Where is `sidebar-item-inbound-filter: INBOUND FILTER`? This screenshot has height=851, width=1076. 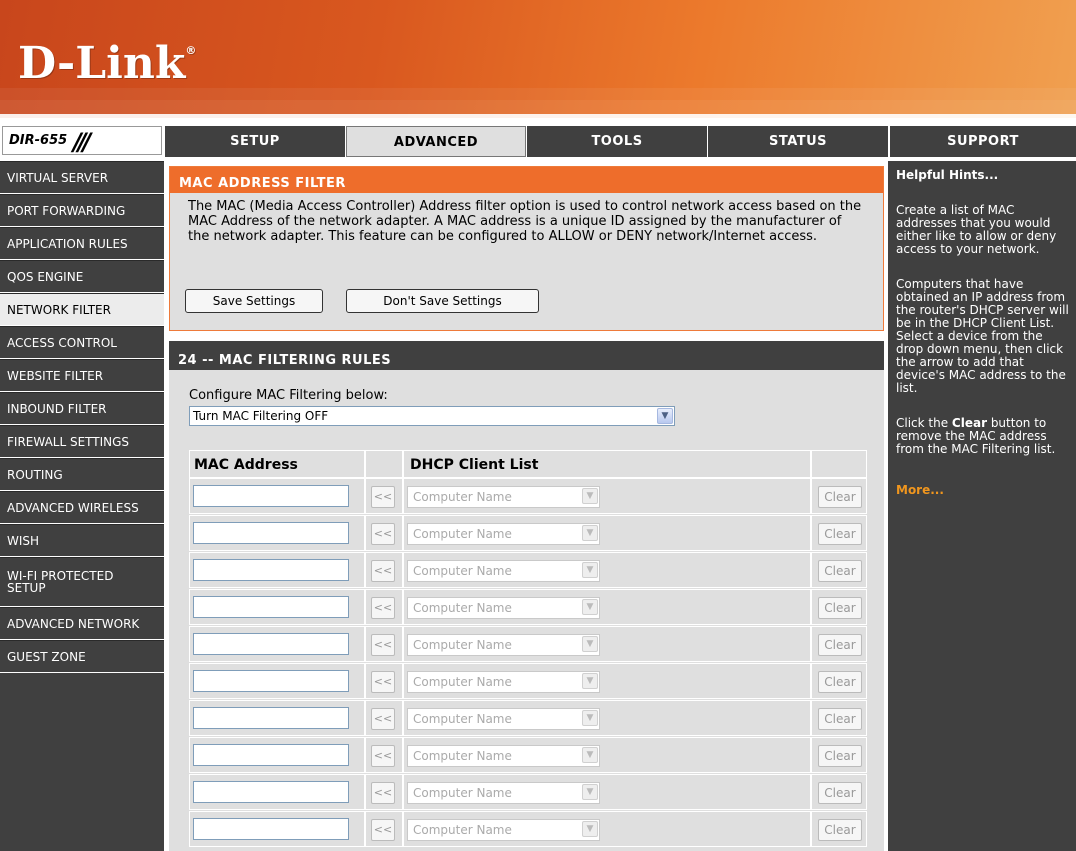 sidebar-item-inbound-filter: INBOUND FILTER is located at coordinates (82, 408).